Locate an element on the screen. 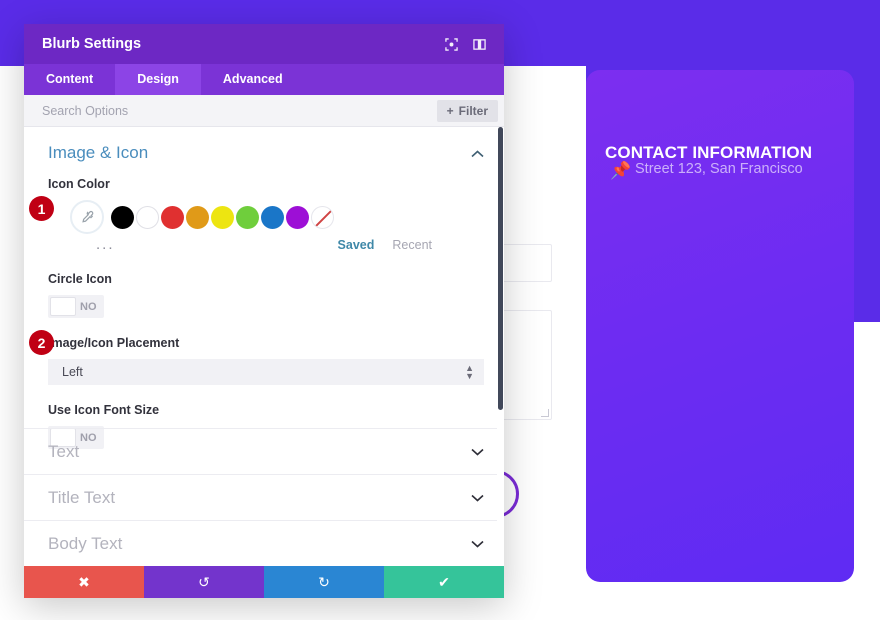  field-circle-icon: Circle Icon NO is located at coordinates (264, 295).